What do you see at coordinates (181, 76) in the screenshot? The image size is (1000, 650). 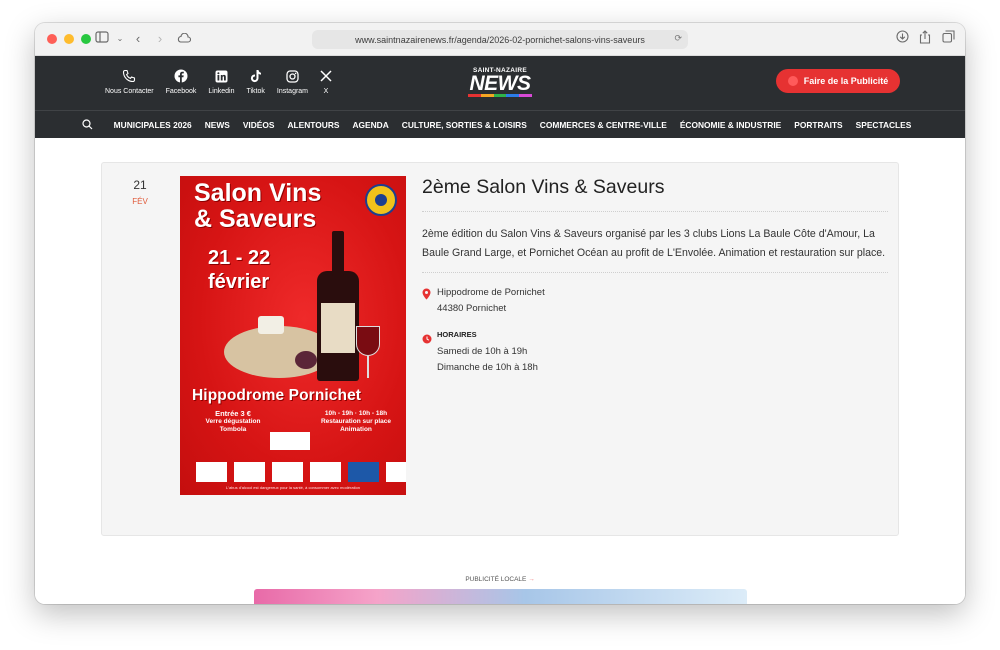 I see `facebook-icon` at bounding box center [181, 76].